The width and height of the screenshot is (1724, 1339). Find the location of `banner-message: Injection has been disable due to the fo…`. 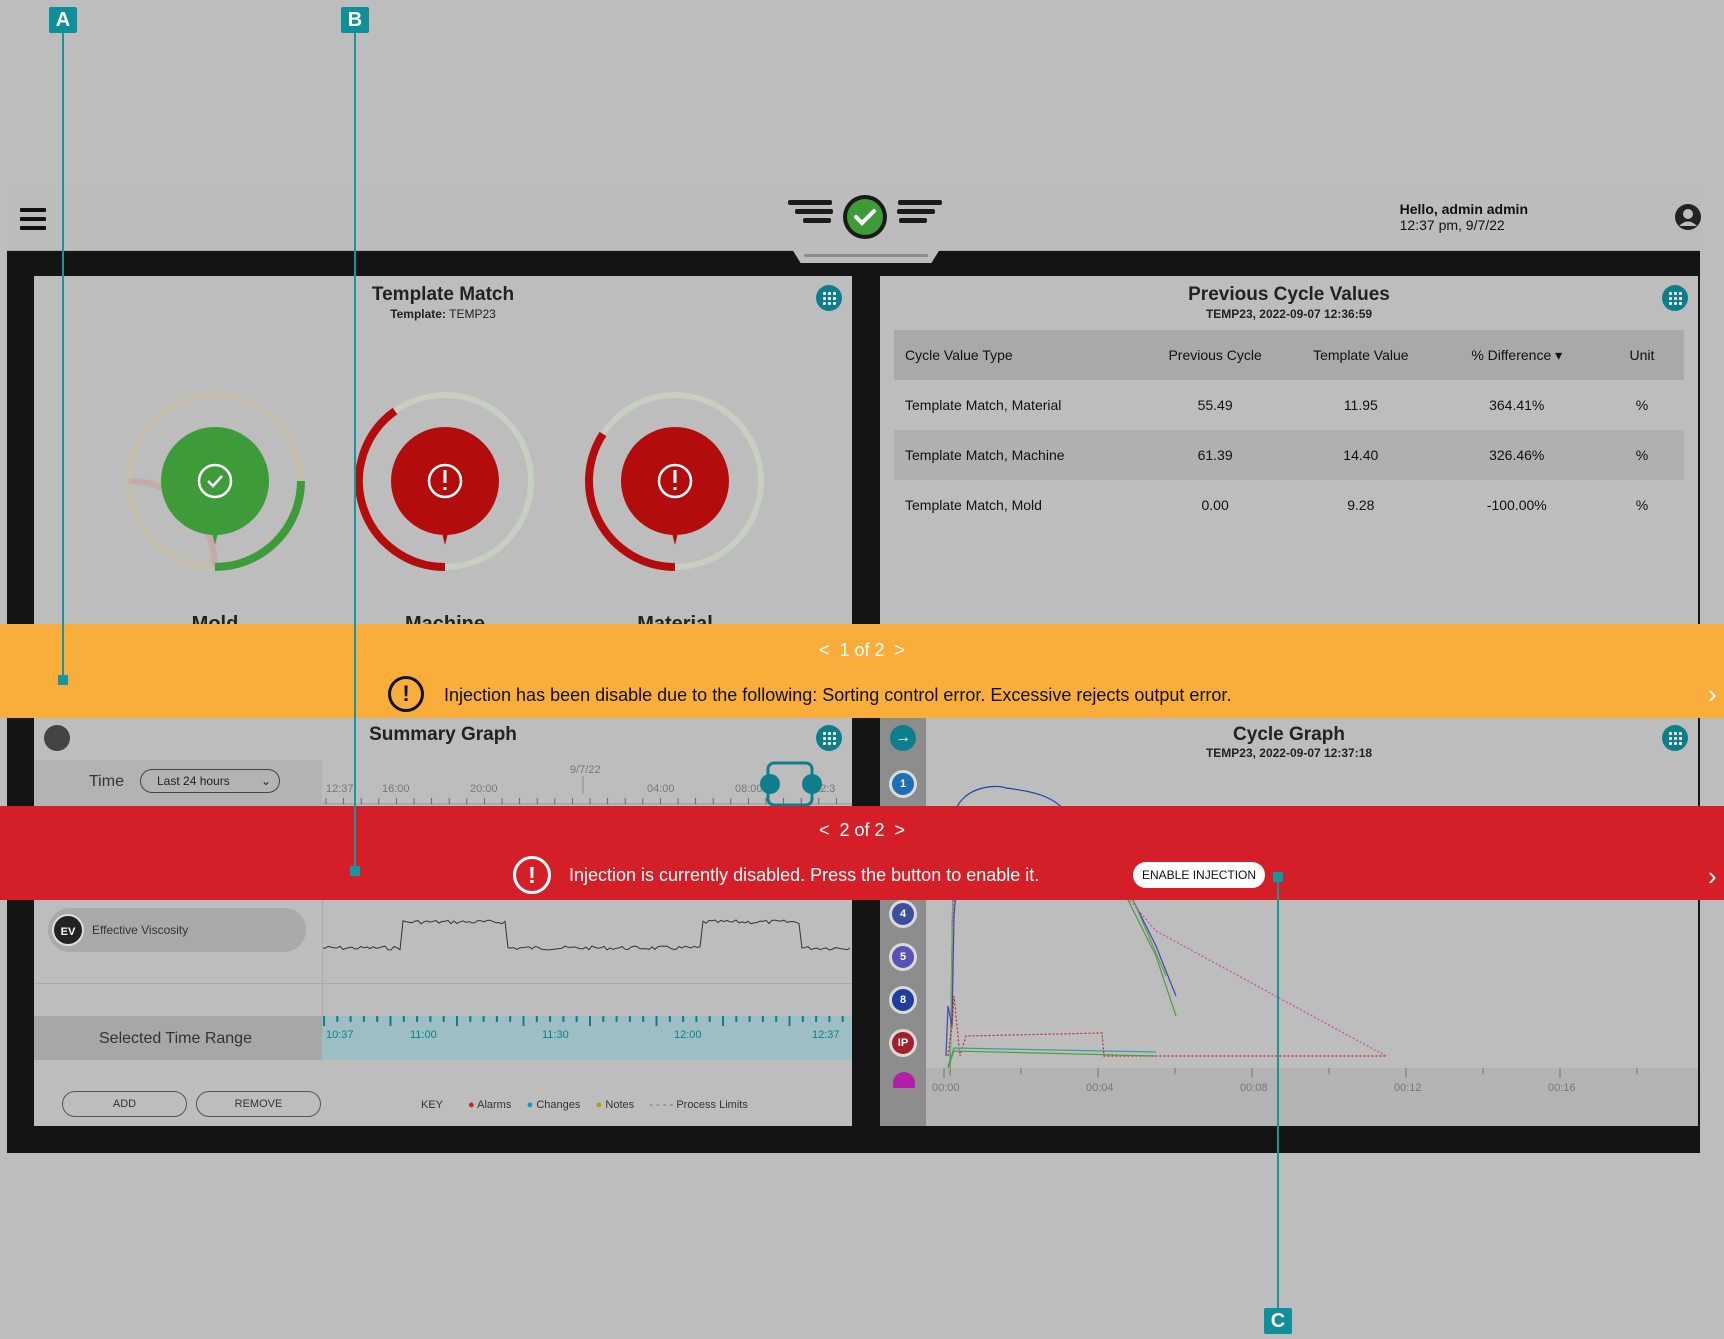

banner-message: Injection has been disable due to the fo… is located at coordinates (838, 695).